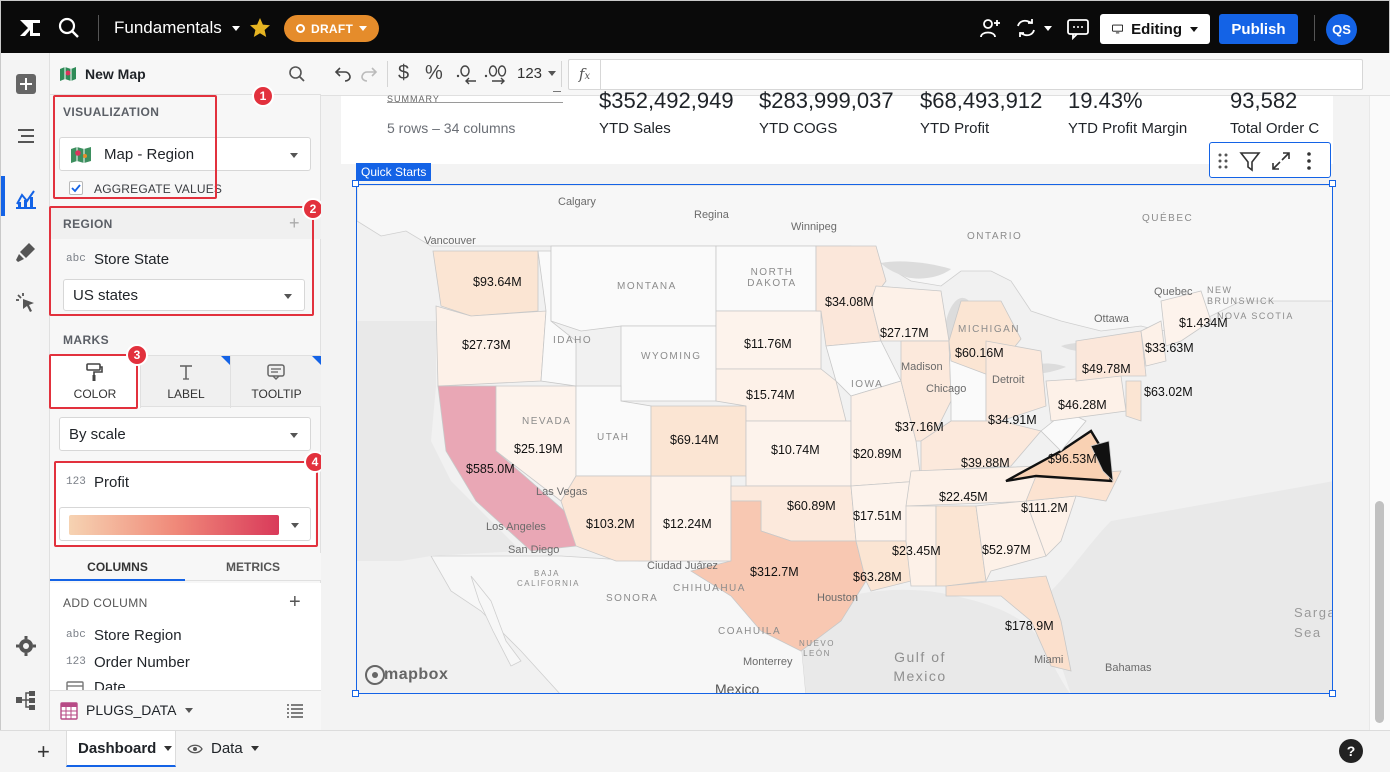 This screenshot has width=1390, height=772. I want to click on chart-icon, so click(26, 199).